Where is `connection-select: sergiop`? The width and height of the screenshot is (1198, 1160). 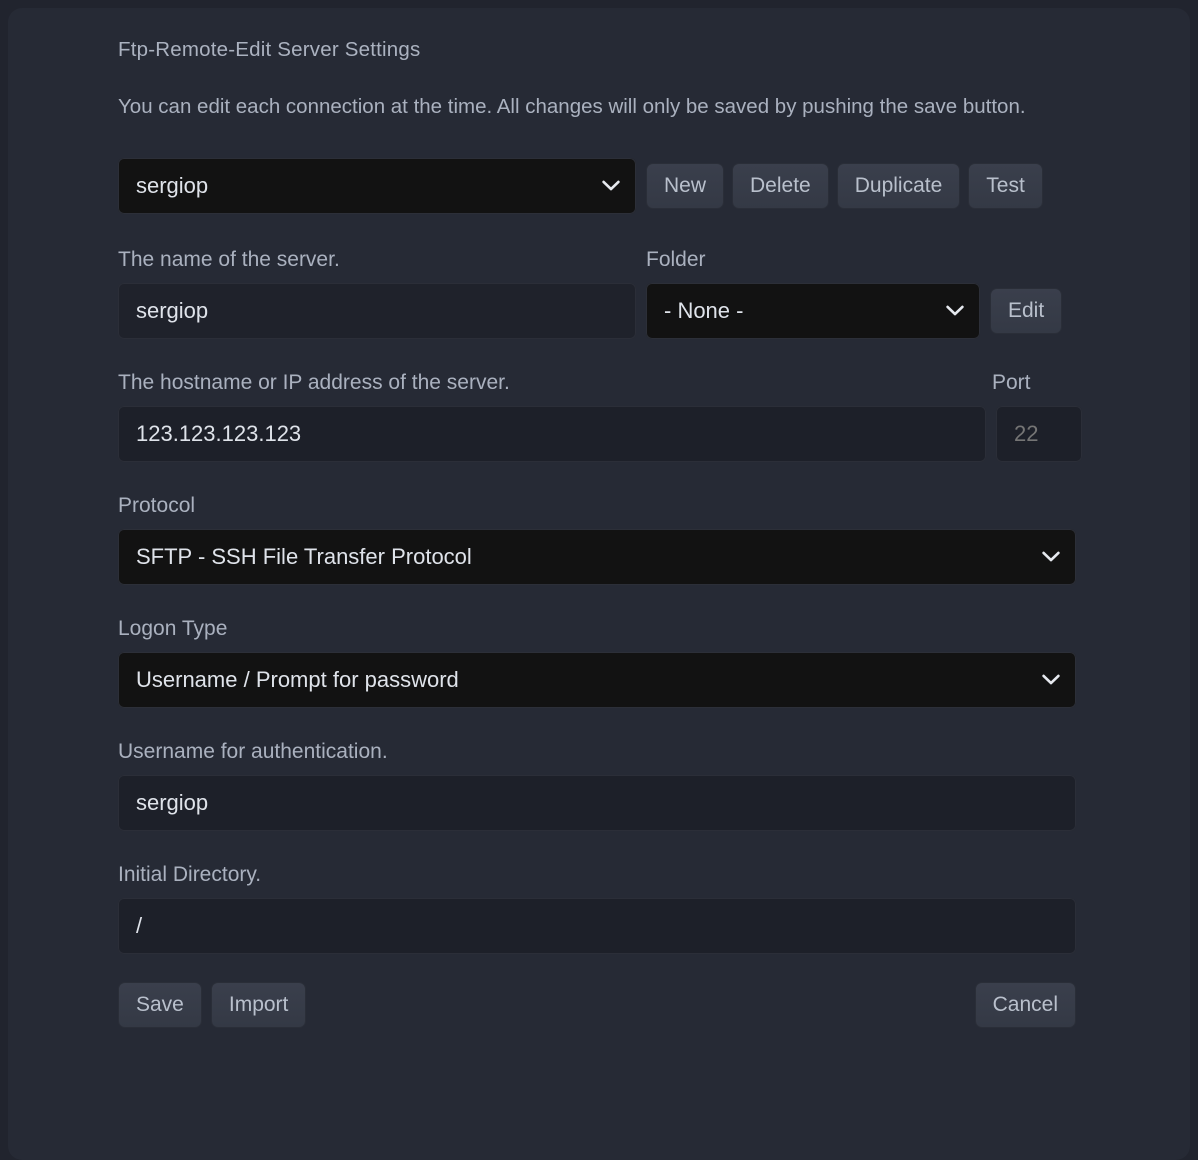 connection-select: sergiop is located at coordinates (377, 186).